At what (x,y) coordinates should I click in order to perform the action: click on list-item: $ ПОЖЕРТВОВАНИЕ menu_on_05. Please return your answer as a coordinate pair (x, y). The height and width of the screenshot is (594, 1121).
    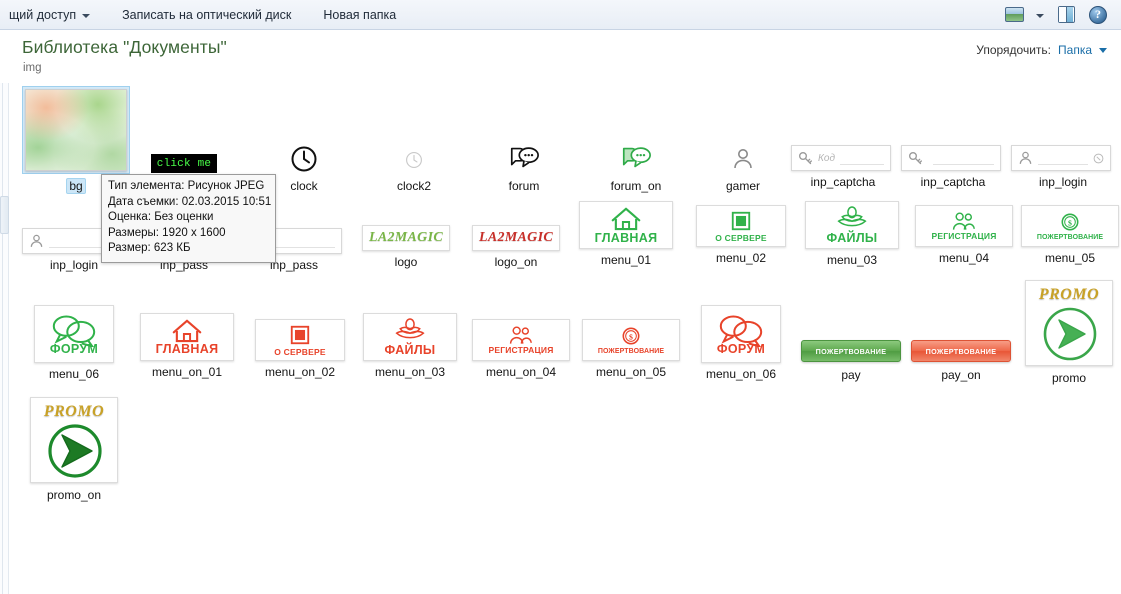
    Looking at the image, I should click on (631, 349).